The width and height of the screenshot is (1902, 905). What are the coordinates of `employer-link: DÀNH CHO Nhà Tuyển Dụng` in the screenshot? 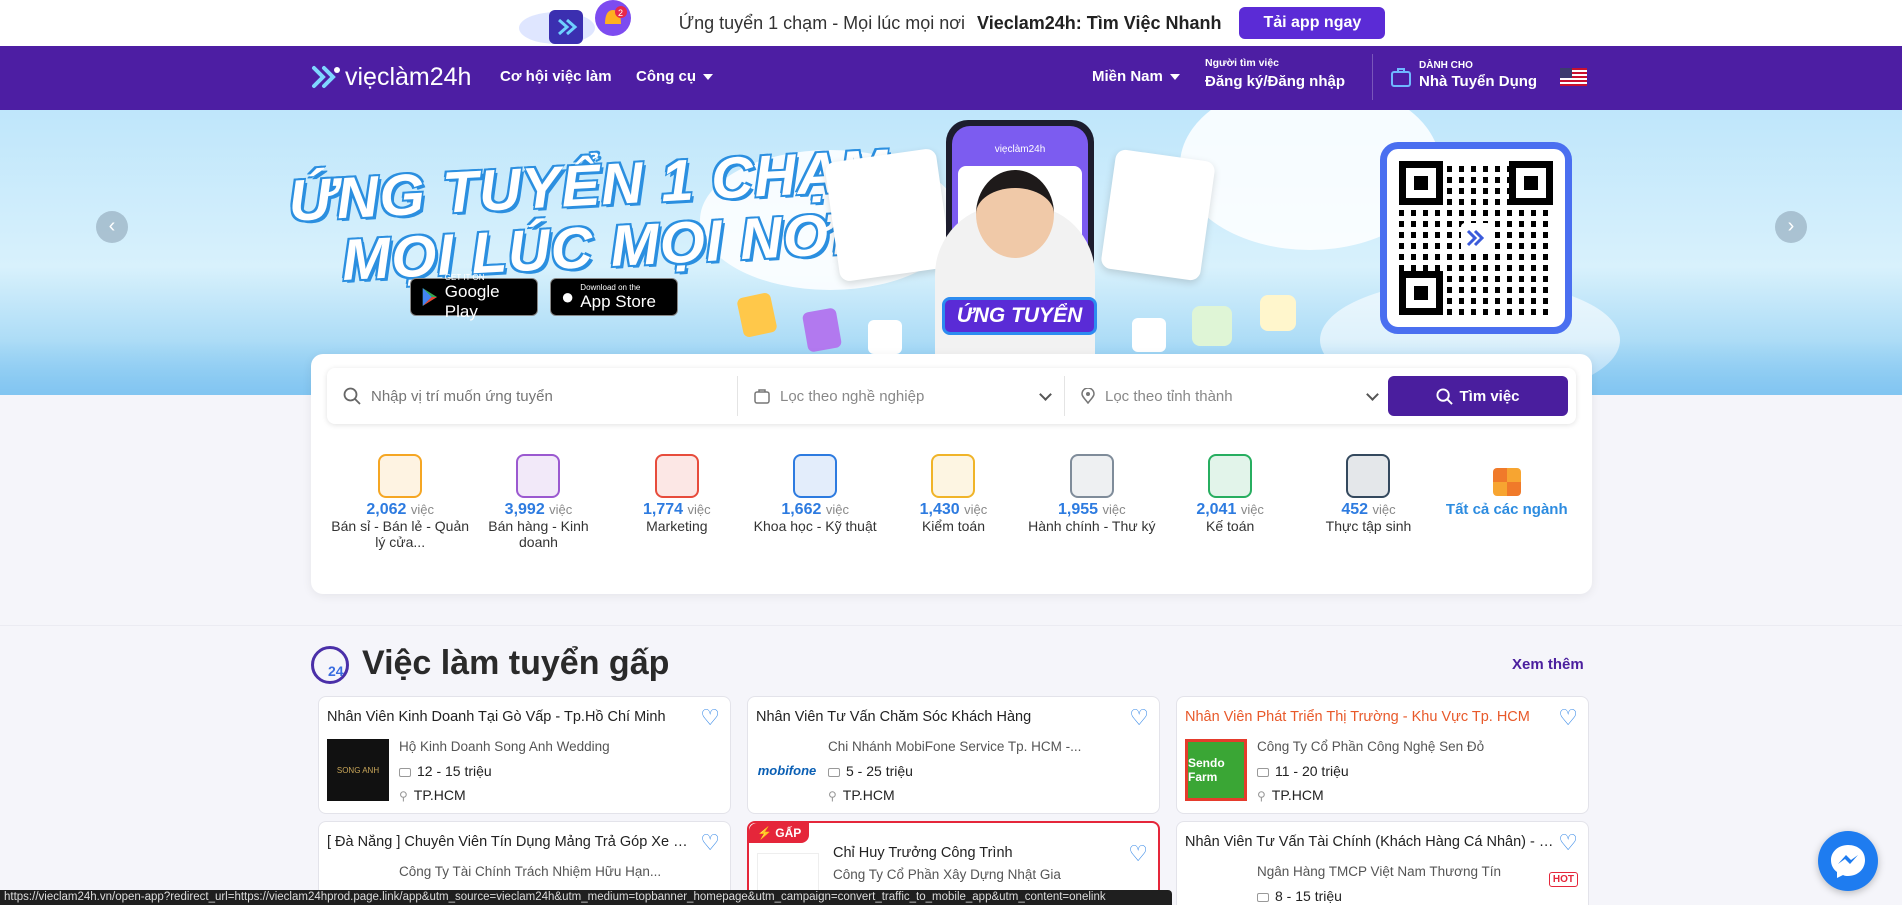 It's located at (1478, 75).